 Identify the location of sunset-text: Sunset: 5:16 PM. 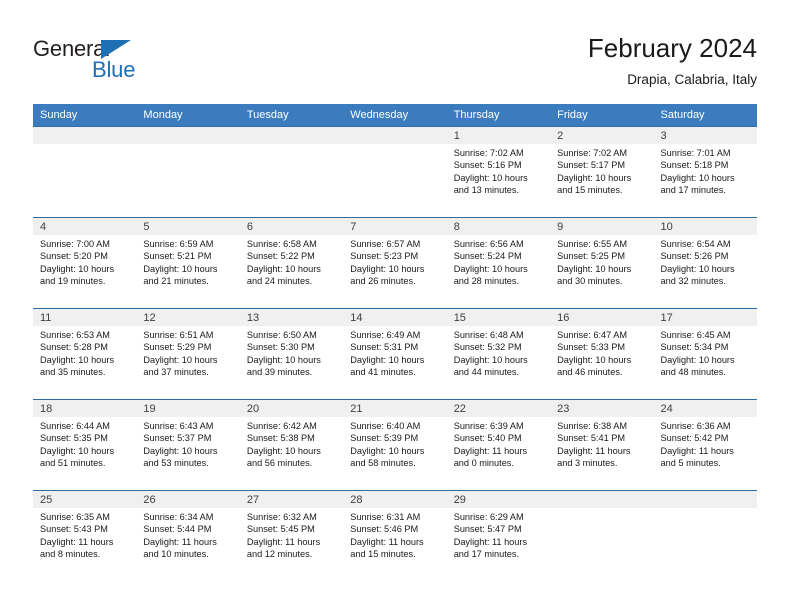
(487, 165).